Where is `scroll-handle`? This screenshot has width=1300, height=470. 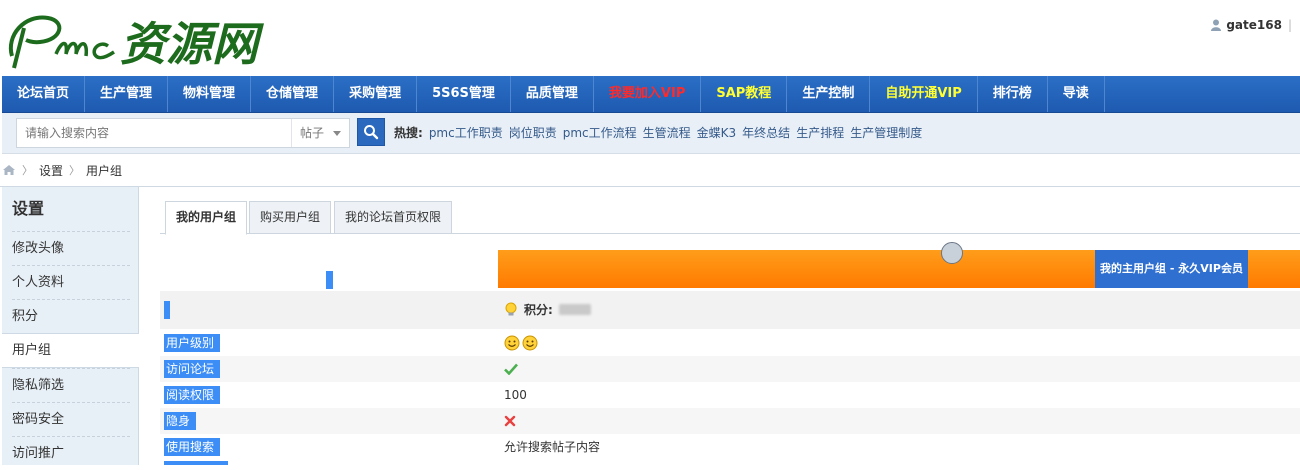
scroll-handle is located at coordinates (952, 253).